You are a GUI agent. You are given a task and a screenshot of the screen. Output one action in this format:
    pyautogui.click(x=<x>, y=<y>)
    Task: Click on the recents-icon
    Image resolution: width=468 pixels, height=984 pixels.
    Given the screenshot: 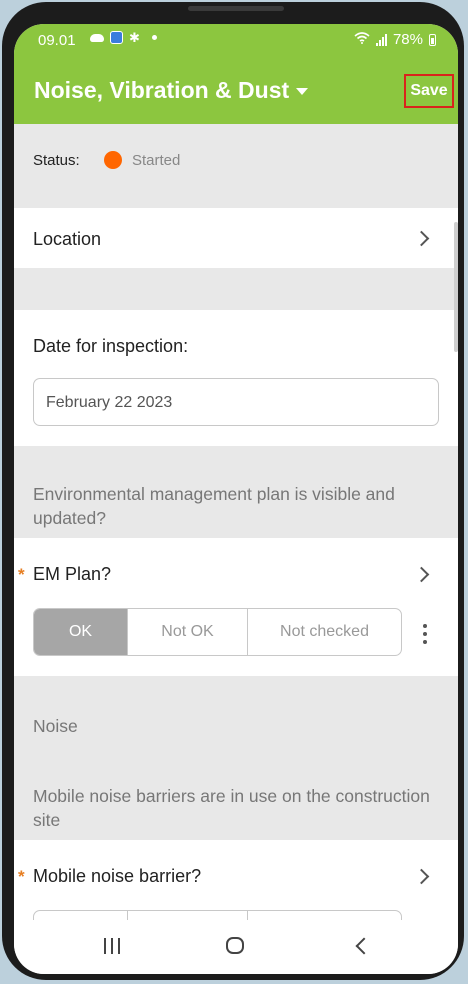 What is the action you would take?
    pyautogui.click(x=112, y=946)
    